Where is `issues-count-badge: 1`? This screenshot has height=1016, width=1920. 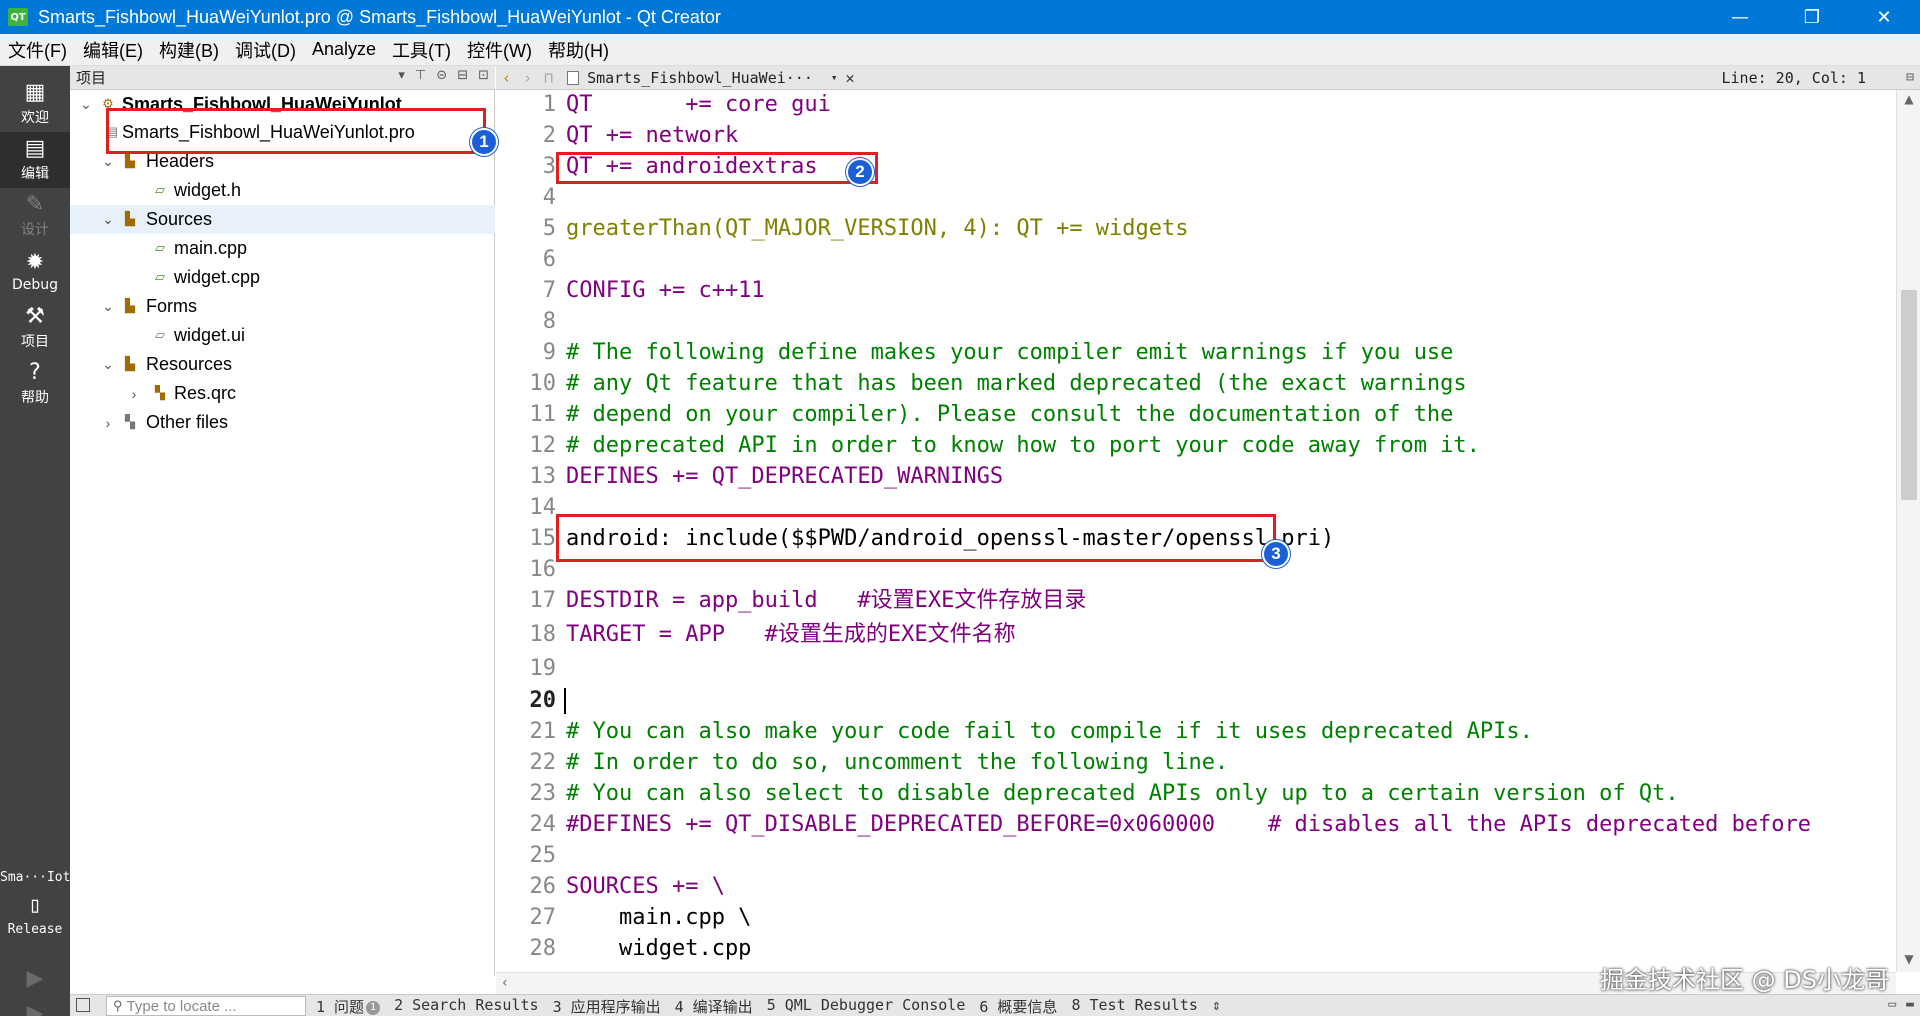
issues-count-badge: 1 is located at coordinates (373, 1007).